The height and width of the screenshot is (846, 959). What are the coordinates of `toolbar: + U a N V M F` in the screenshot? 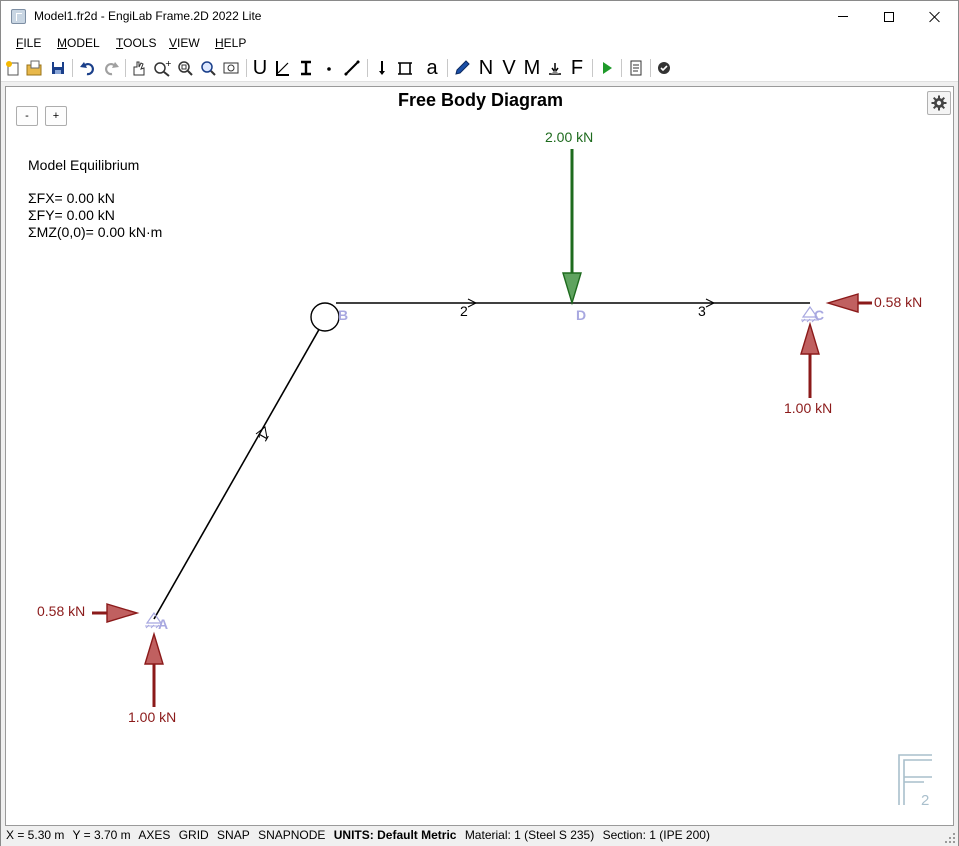 It's located at (479, 68).